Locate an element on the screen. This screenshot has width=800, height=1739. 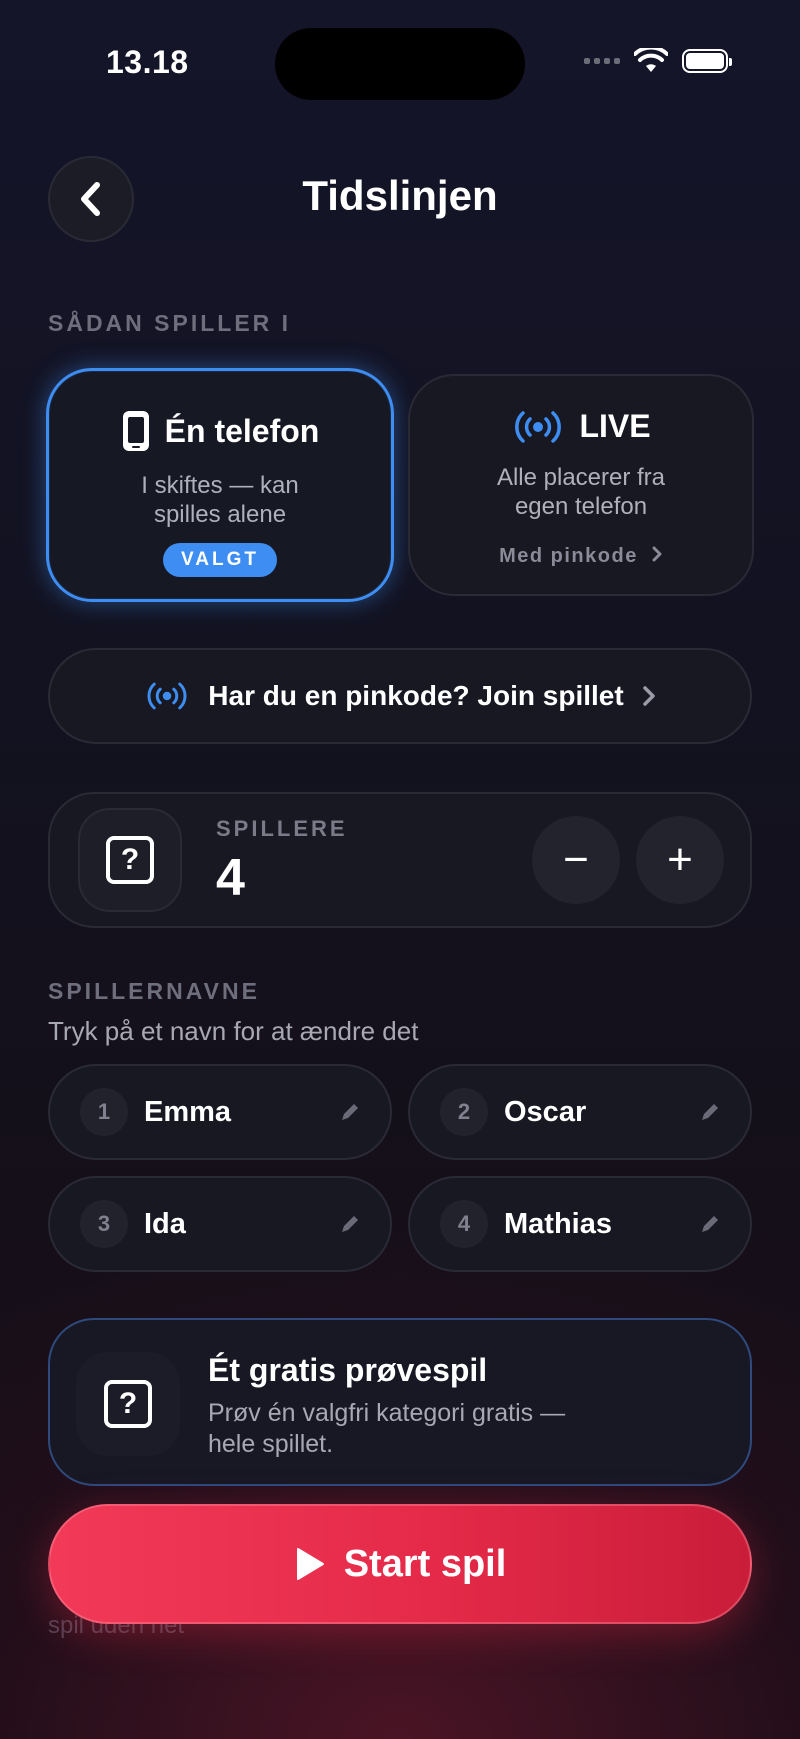
join-with-pin-button: Har du en pinkode? Join spillet is located at coordinates (400, 696).